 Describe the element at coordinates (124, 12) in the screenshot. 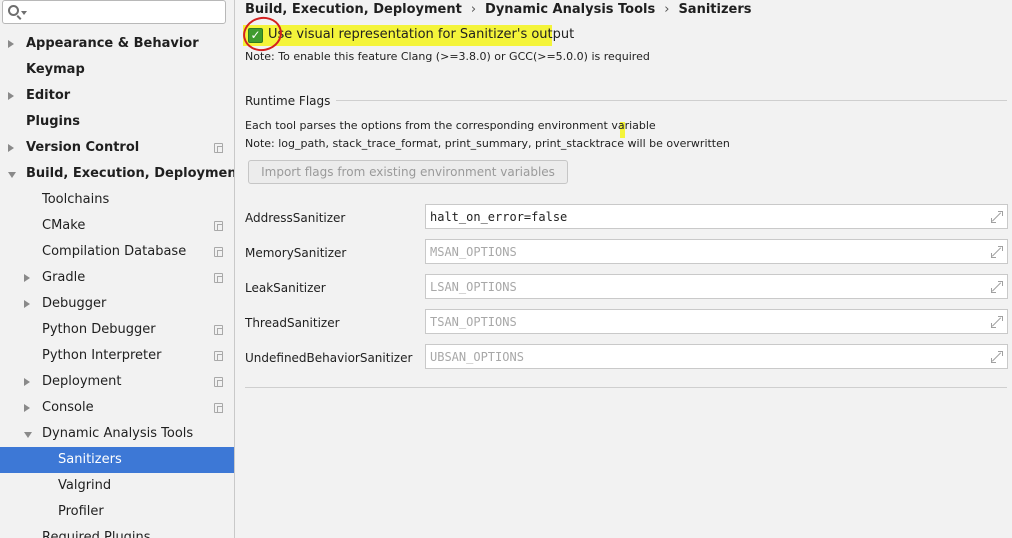

I see `settings-search-input` at that location.